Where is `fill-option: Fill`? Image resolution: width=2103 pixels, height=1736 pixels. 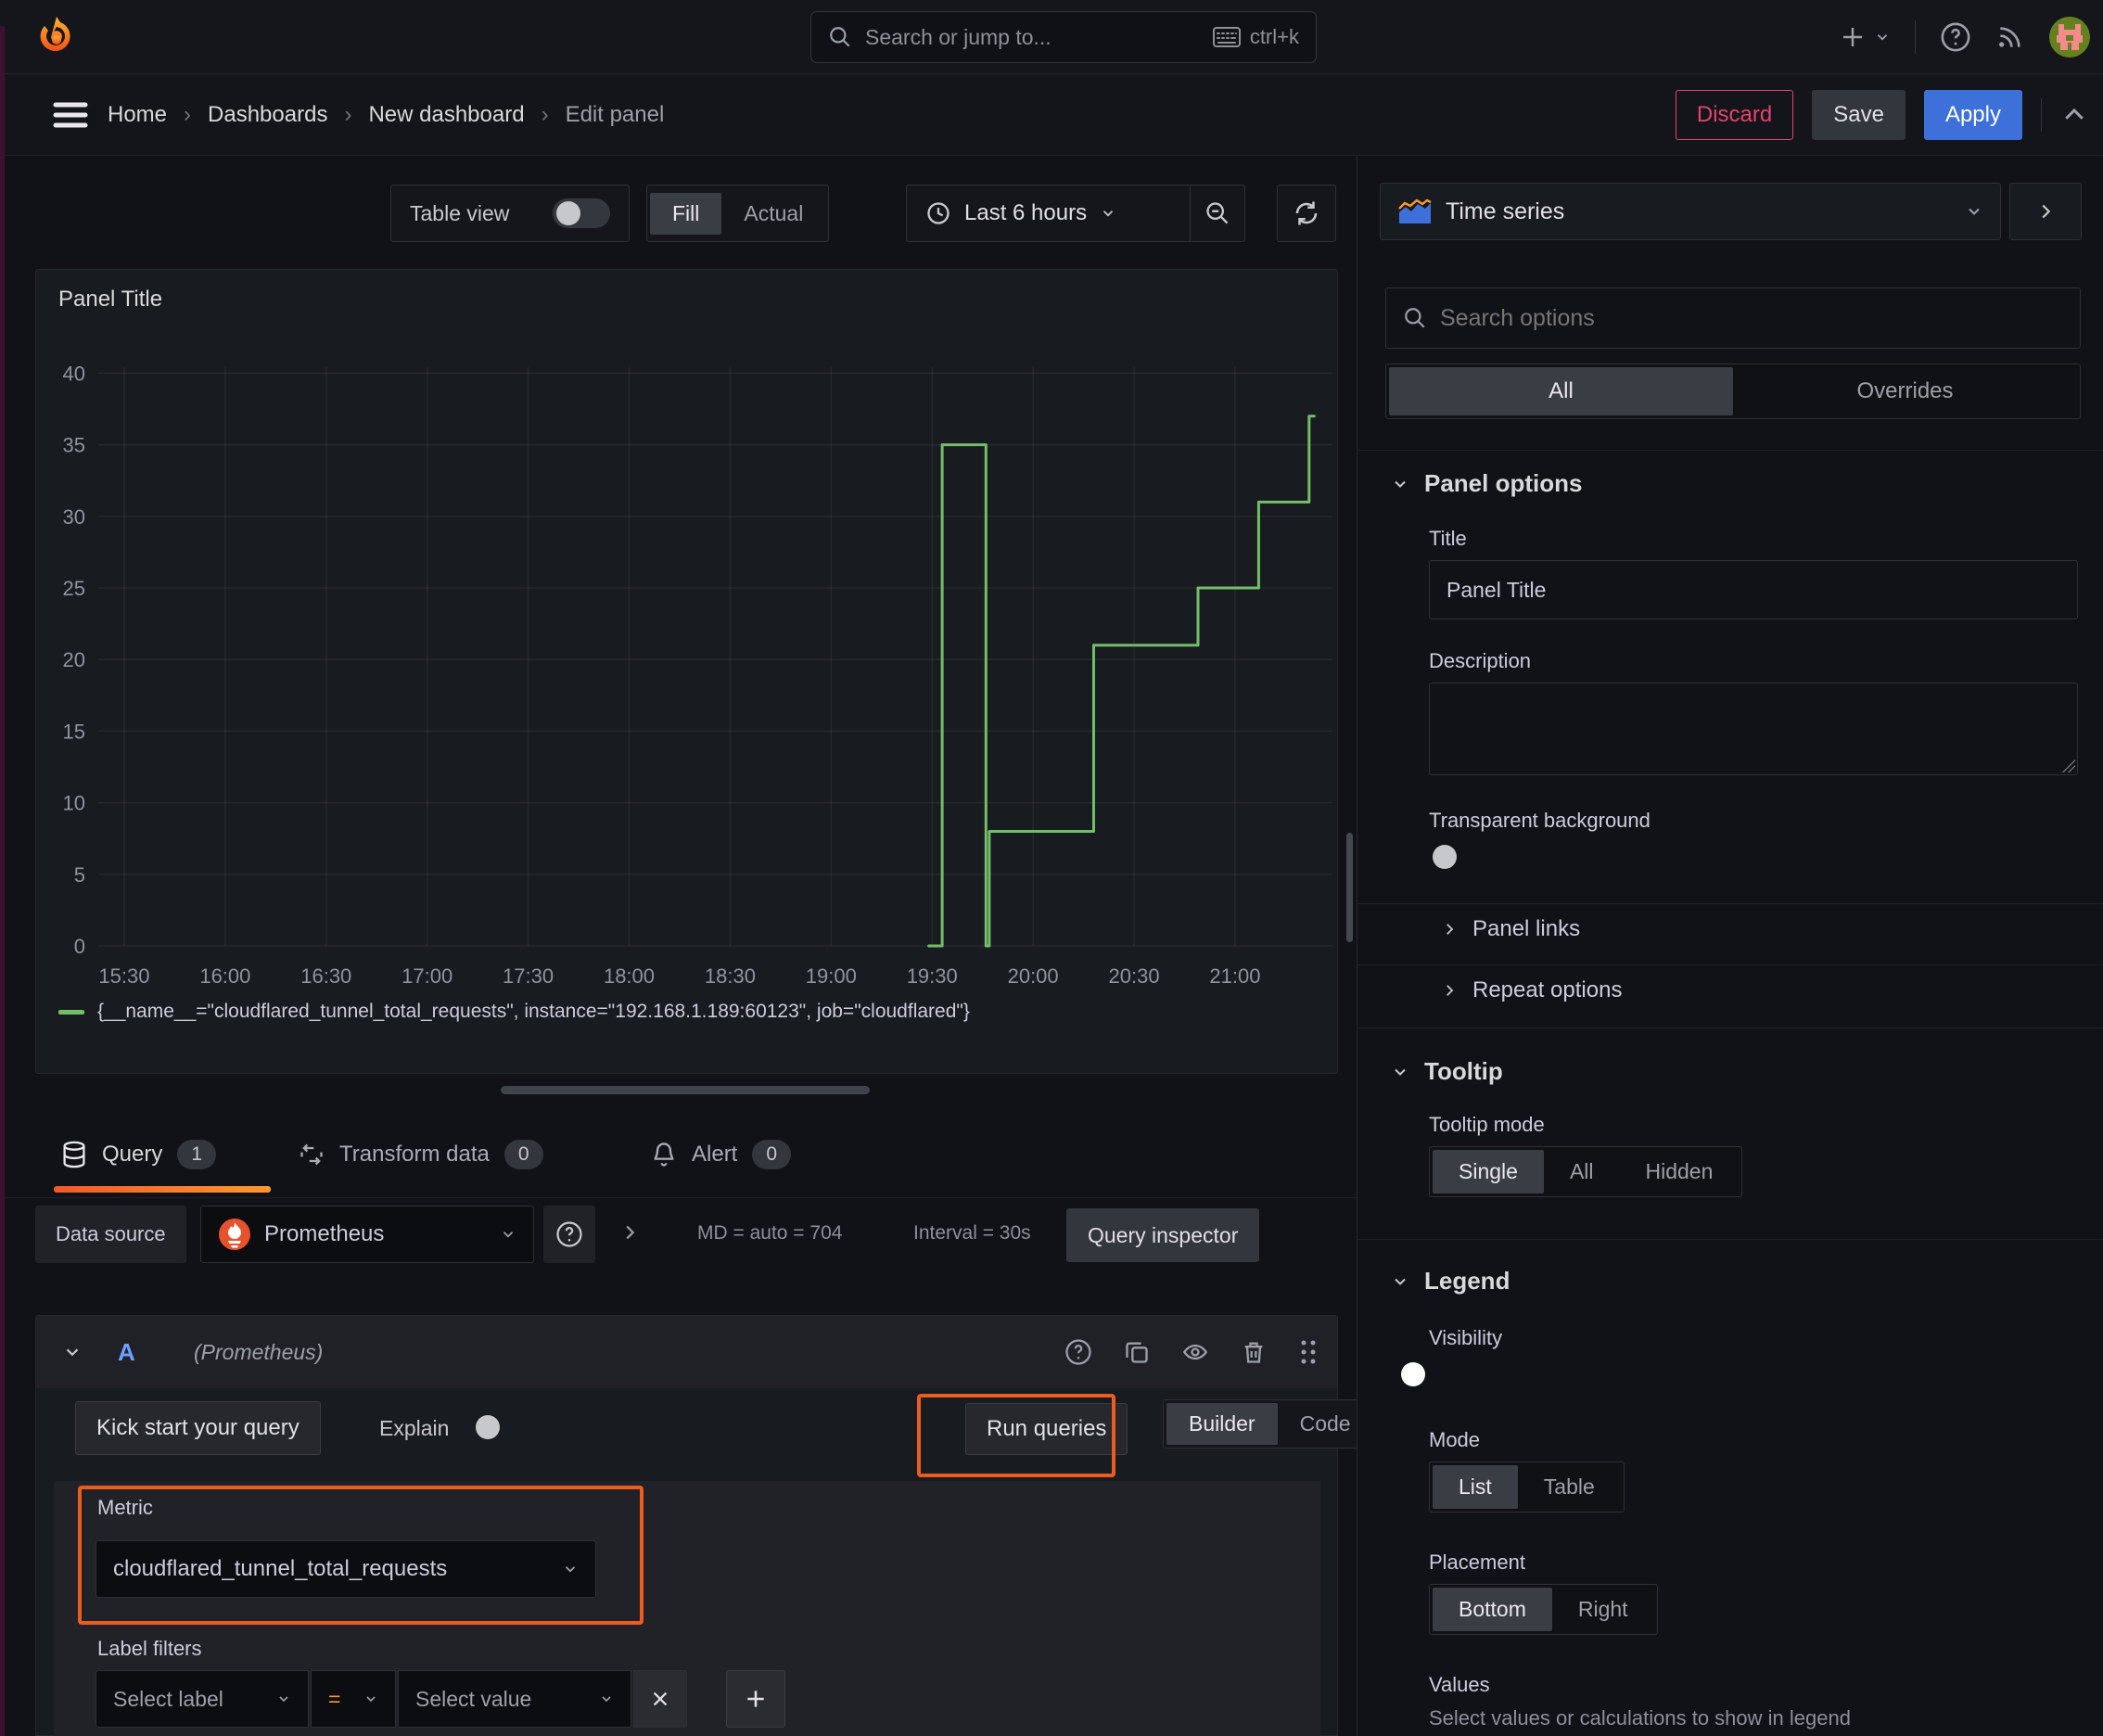
fill-option: Fill is located at coordinates (686, 213).